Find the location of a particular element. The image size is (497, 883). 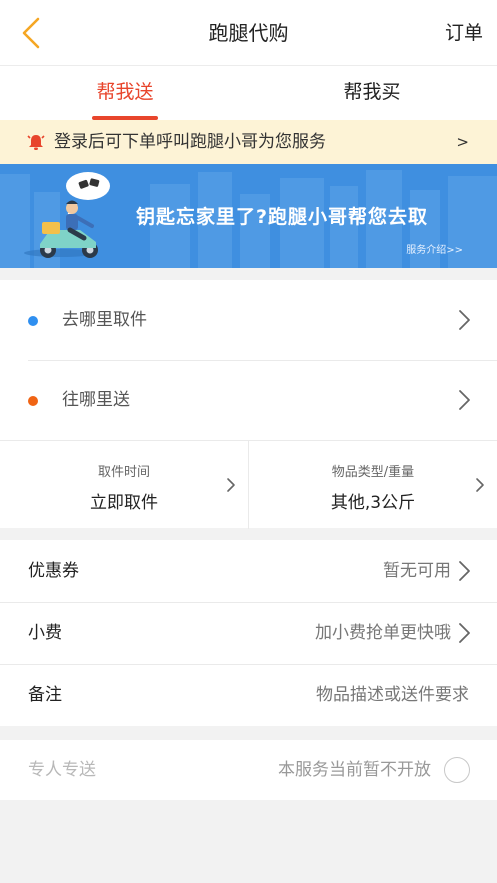

alarm-bell-icon is located at coordinates (36, 142).